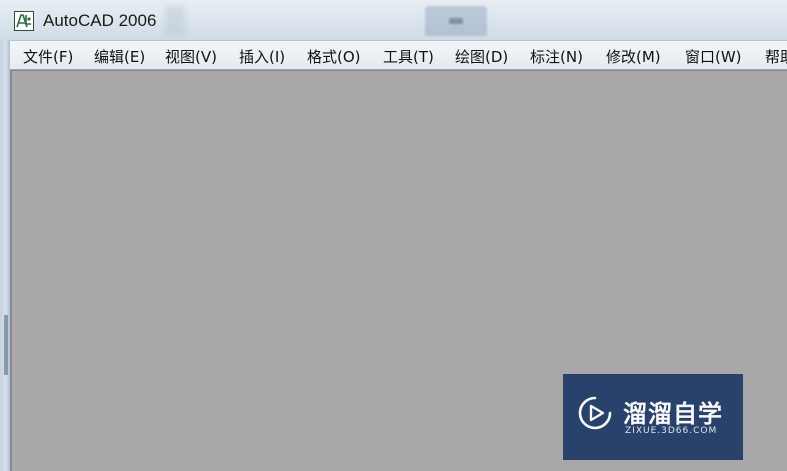 The height and width of the screenshot is (471, 787). I want to click on menu-insert: 插入(I), so click(262, 57).